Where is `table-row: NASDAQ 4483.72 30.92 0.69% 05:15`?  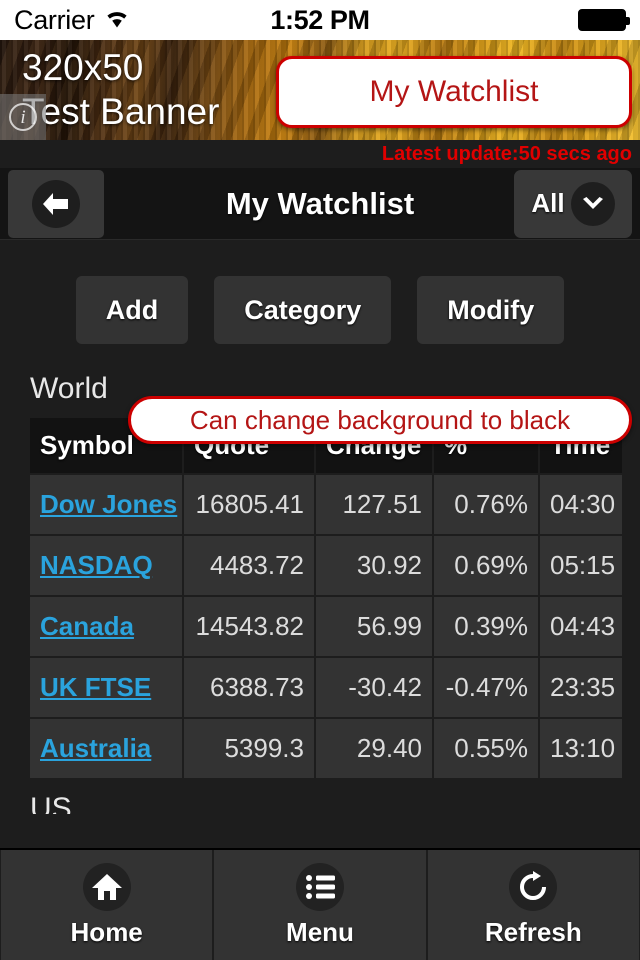 table-row: NASDAQ 4483.72 30.92 0.69% 05:15 is located at coordinates (326, 565).